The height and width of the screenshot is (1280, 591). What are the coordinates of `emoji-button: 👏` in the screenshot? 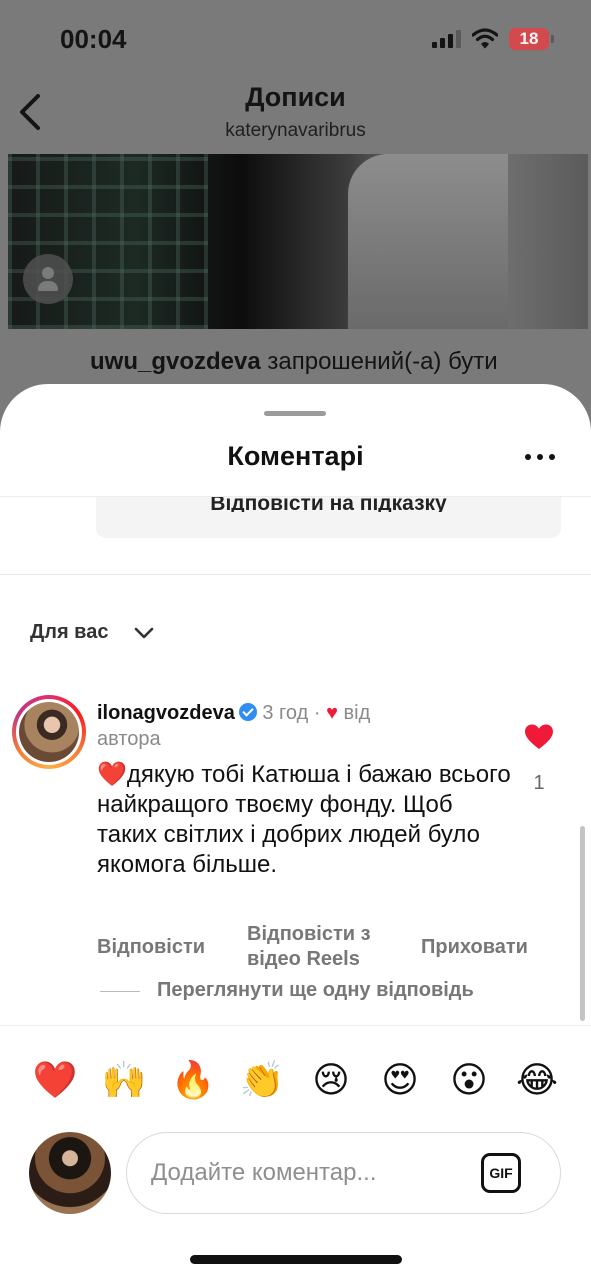 It's located at (262, 1081).